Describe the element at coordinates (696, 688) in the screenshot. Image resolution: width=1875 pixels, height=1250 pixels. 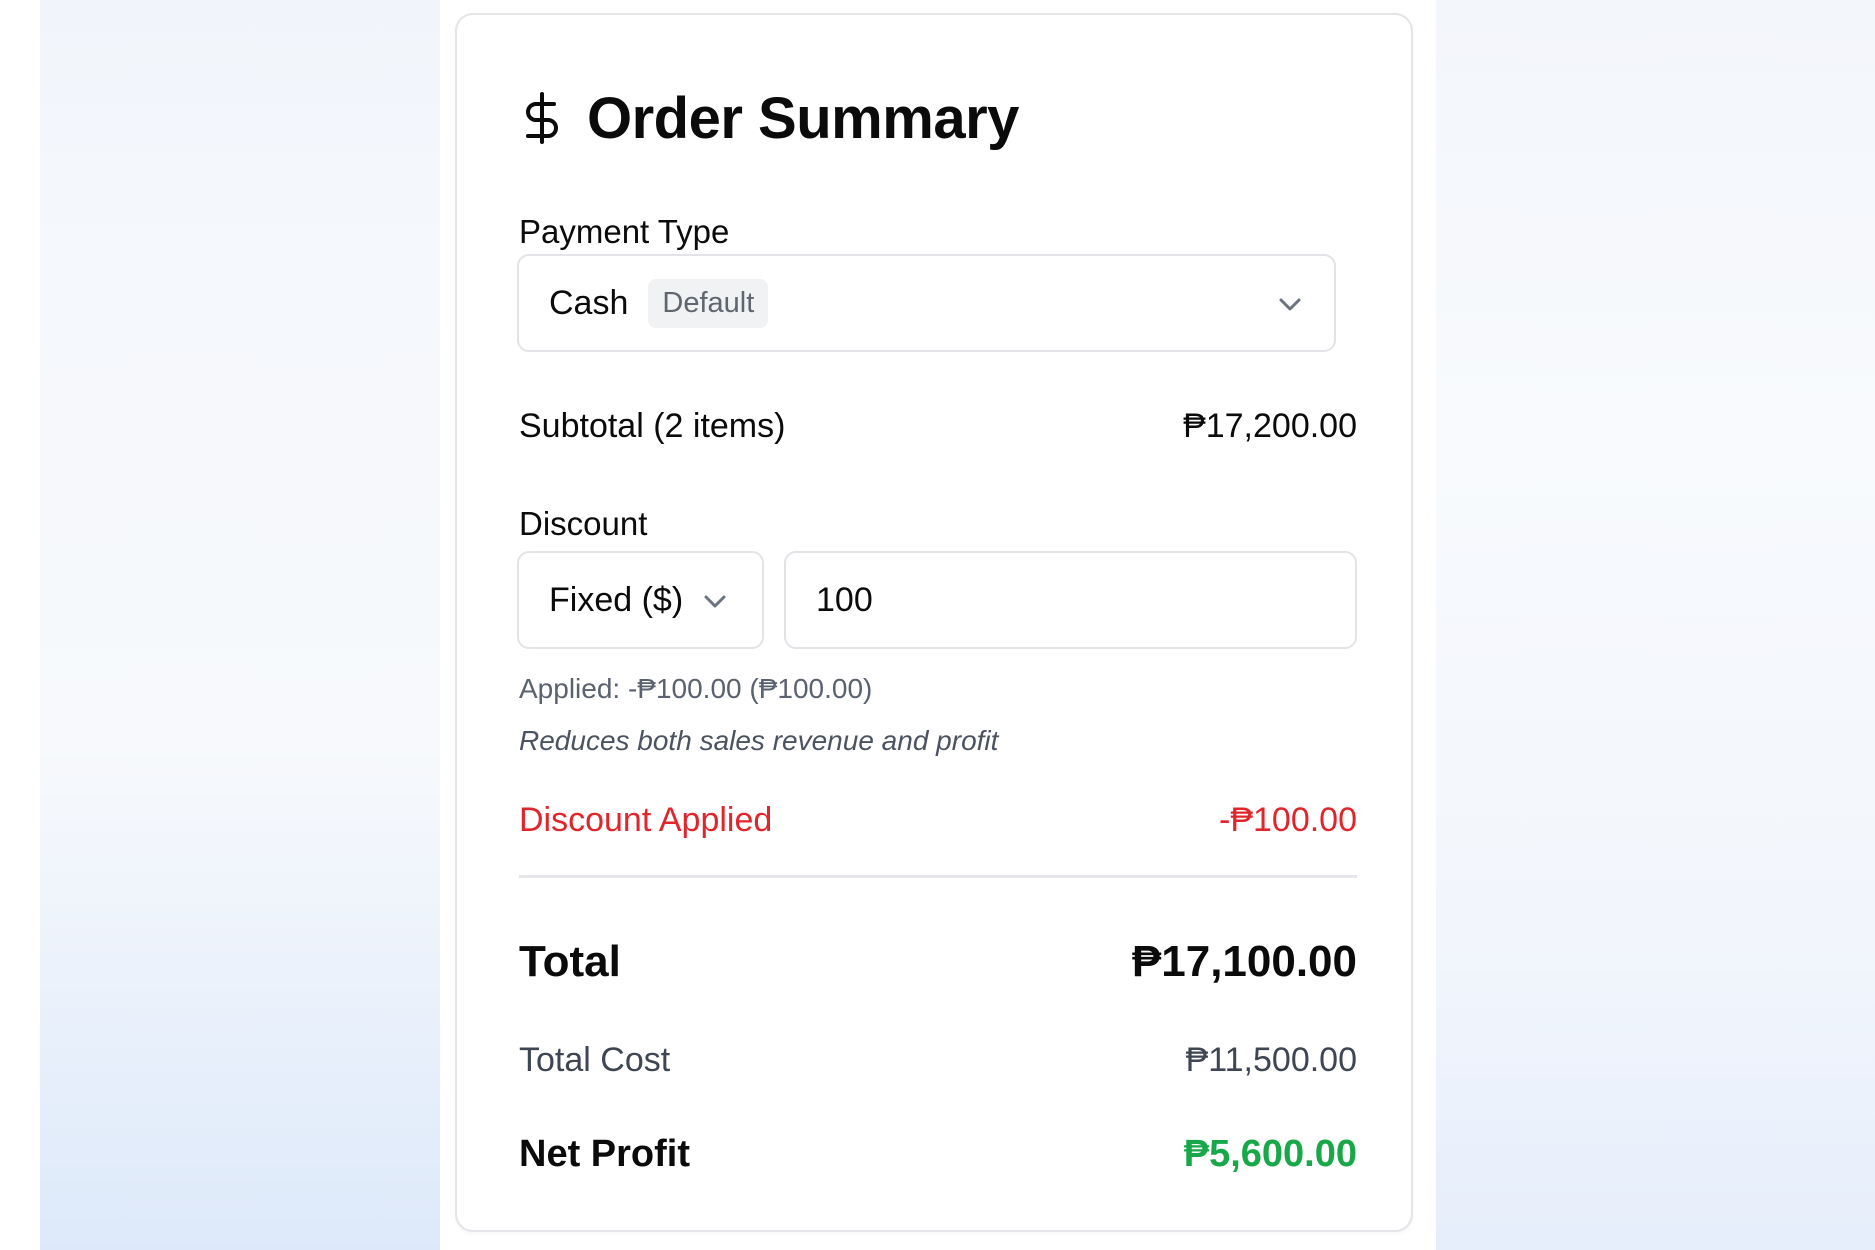
I see `discount-applied-note: Applied: -₱100.00 (₱100.00)` at that location.